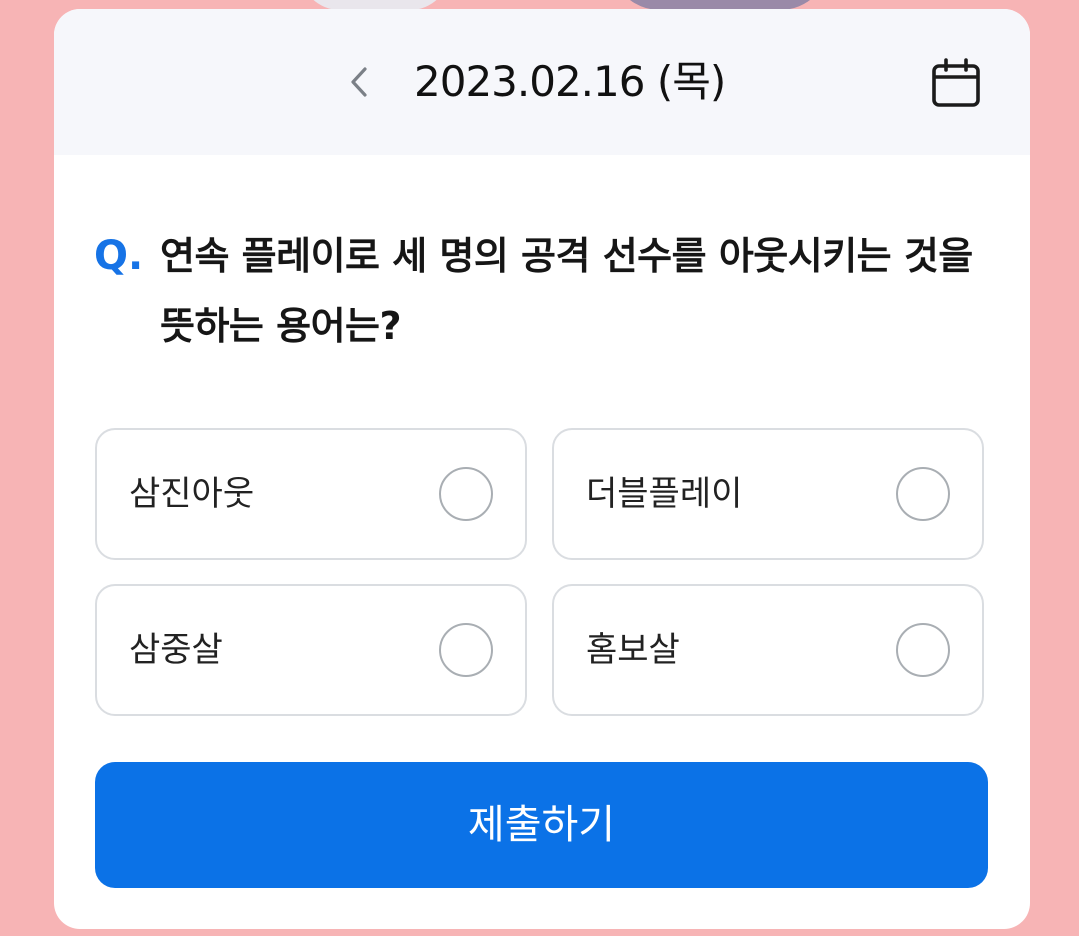 The width and height of the screenshot is (1079, 936). Describe the element at coordinates (633, 650) in the screenshot. I see `option-label: 홈보살` at that location.